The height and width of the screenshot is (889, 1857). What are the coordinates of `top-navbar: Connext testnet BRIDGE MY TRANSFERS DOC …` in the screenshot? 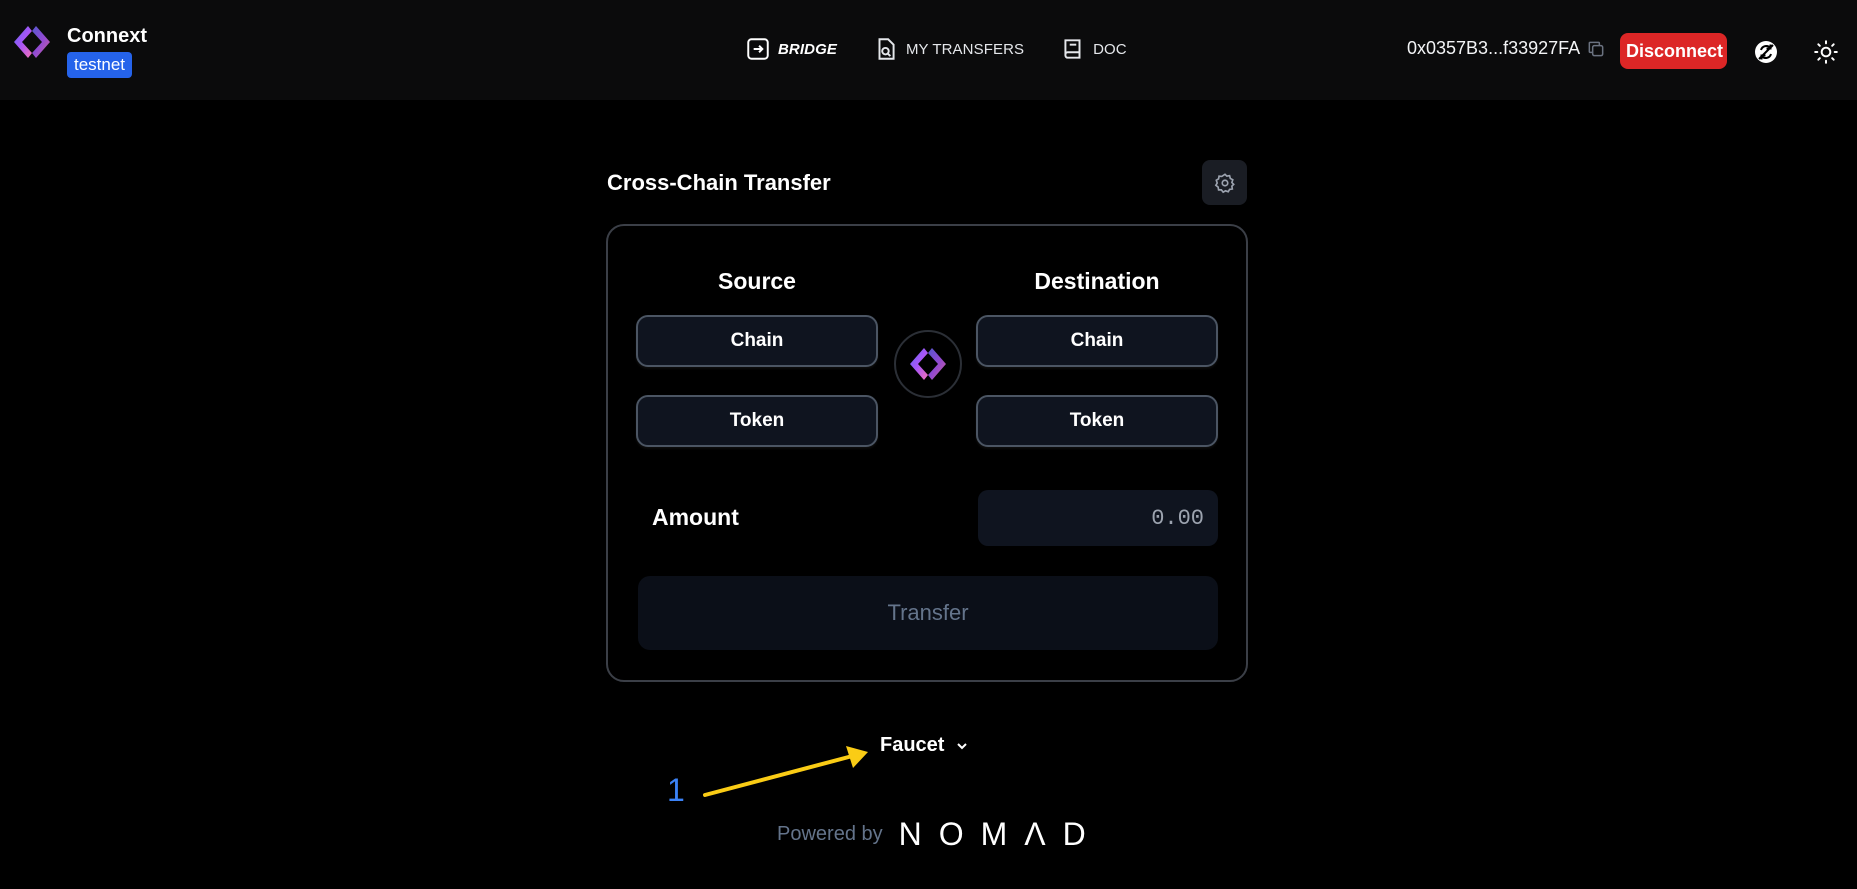 It's located at (928, 50).